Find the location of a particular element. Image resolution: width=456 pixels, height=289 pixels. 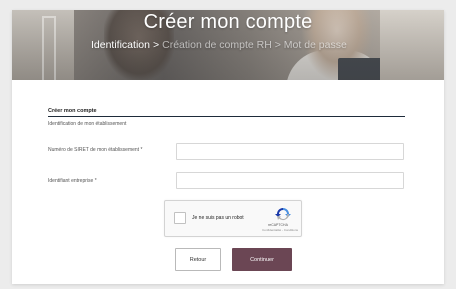

back-button: Retour is located at coordinates (198, 259).